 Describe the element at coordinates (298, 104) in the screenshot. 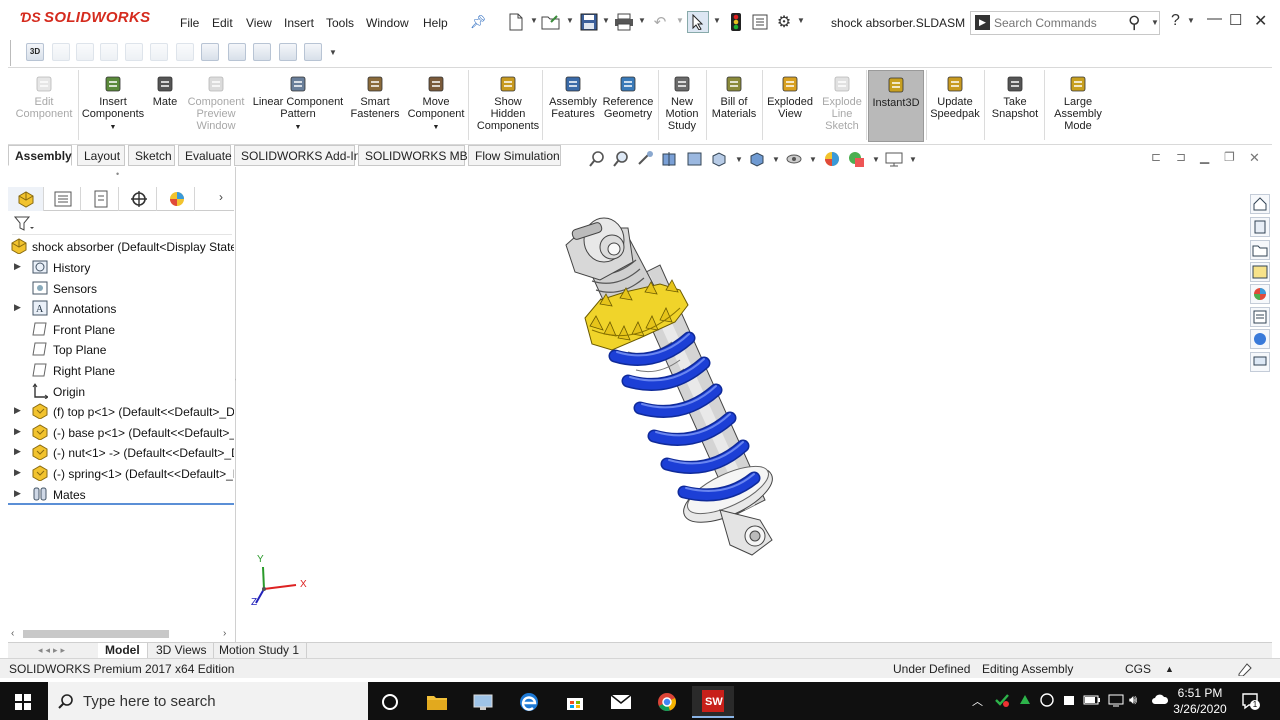

I see `ribbon-button-linear-component-pattern: Linear Component Pattern ▼` at that location.